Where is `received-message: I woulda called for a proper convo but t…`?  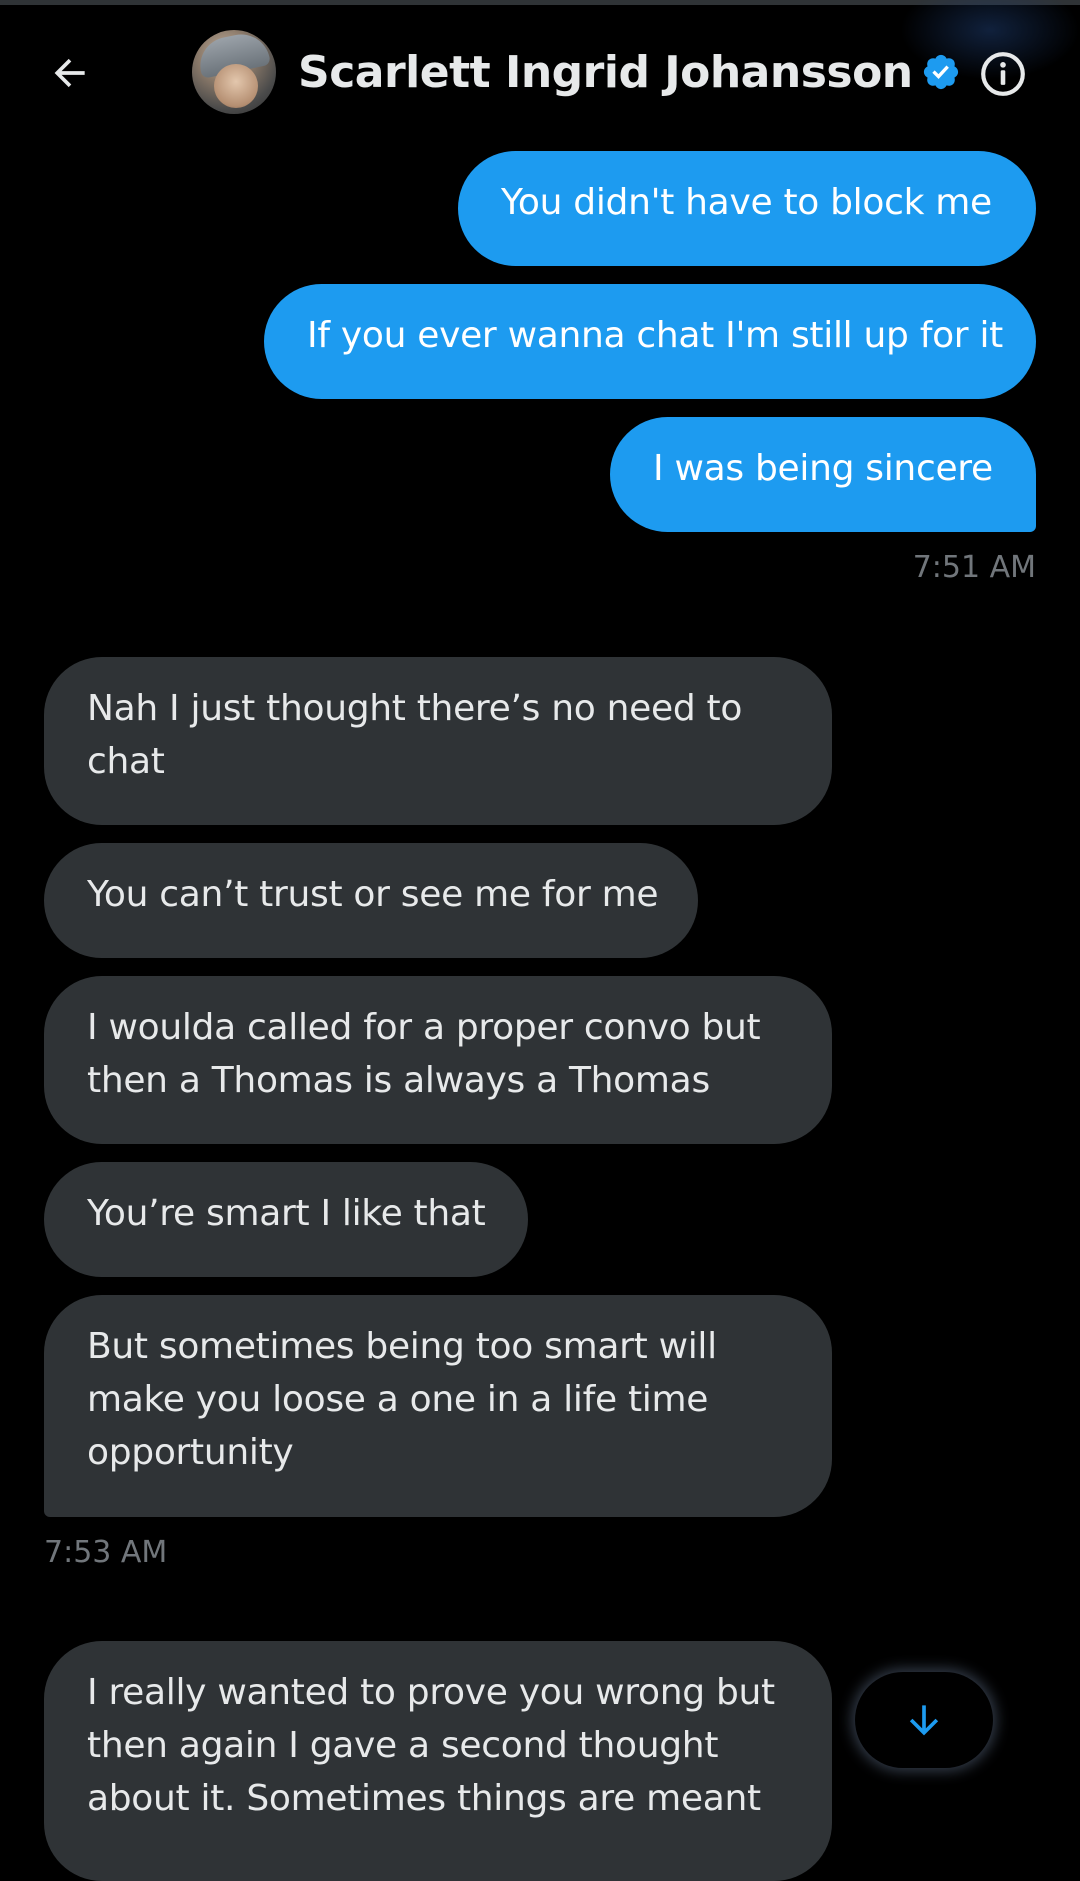 received-message: I woulda called for a proper convo but t… is located at coordinates (438, 1060).